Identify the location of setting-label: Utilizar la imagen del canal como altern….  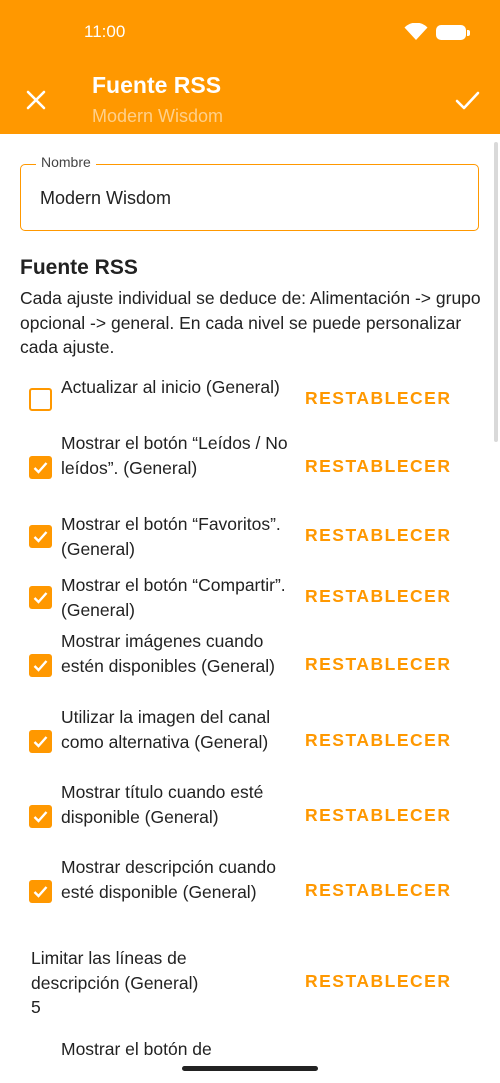
(166, 729).